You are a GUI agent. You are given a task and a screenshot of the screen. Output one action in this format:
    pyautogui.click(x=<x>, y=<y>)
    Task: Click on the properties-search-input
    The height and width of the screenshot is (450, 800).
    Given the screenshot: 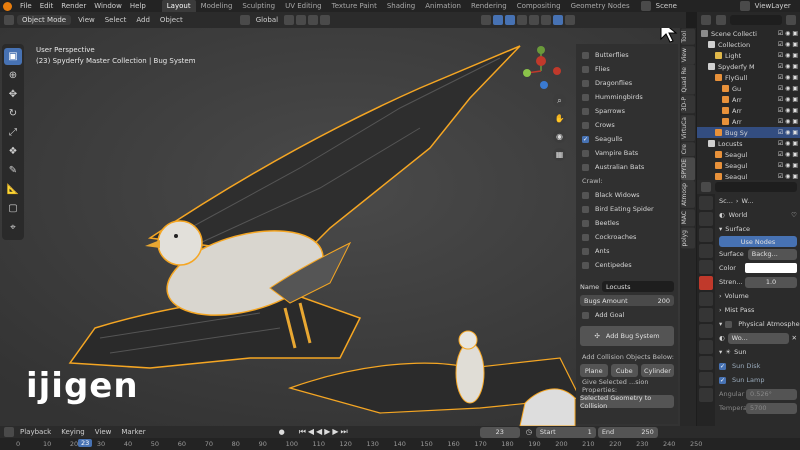 What is the action you would take?
    pyautogui.click(x=756, y=187)
    